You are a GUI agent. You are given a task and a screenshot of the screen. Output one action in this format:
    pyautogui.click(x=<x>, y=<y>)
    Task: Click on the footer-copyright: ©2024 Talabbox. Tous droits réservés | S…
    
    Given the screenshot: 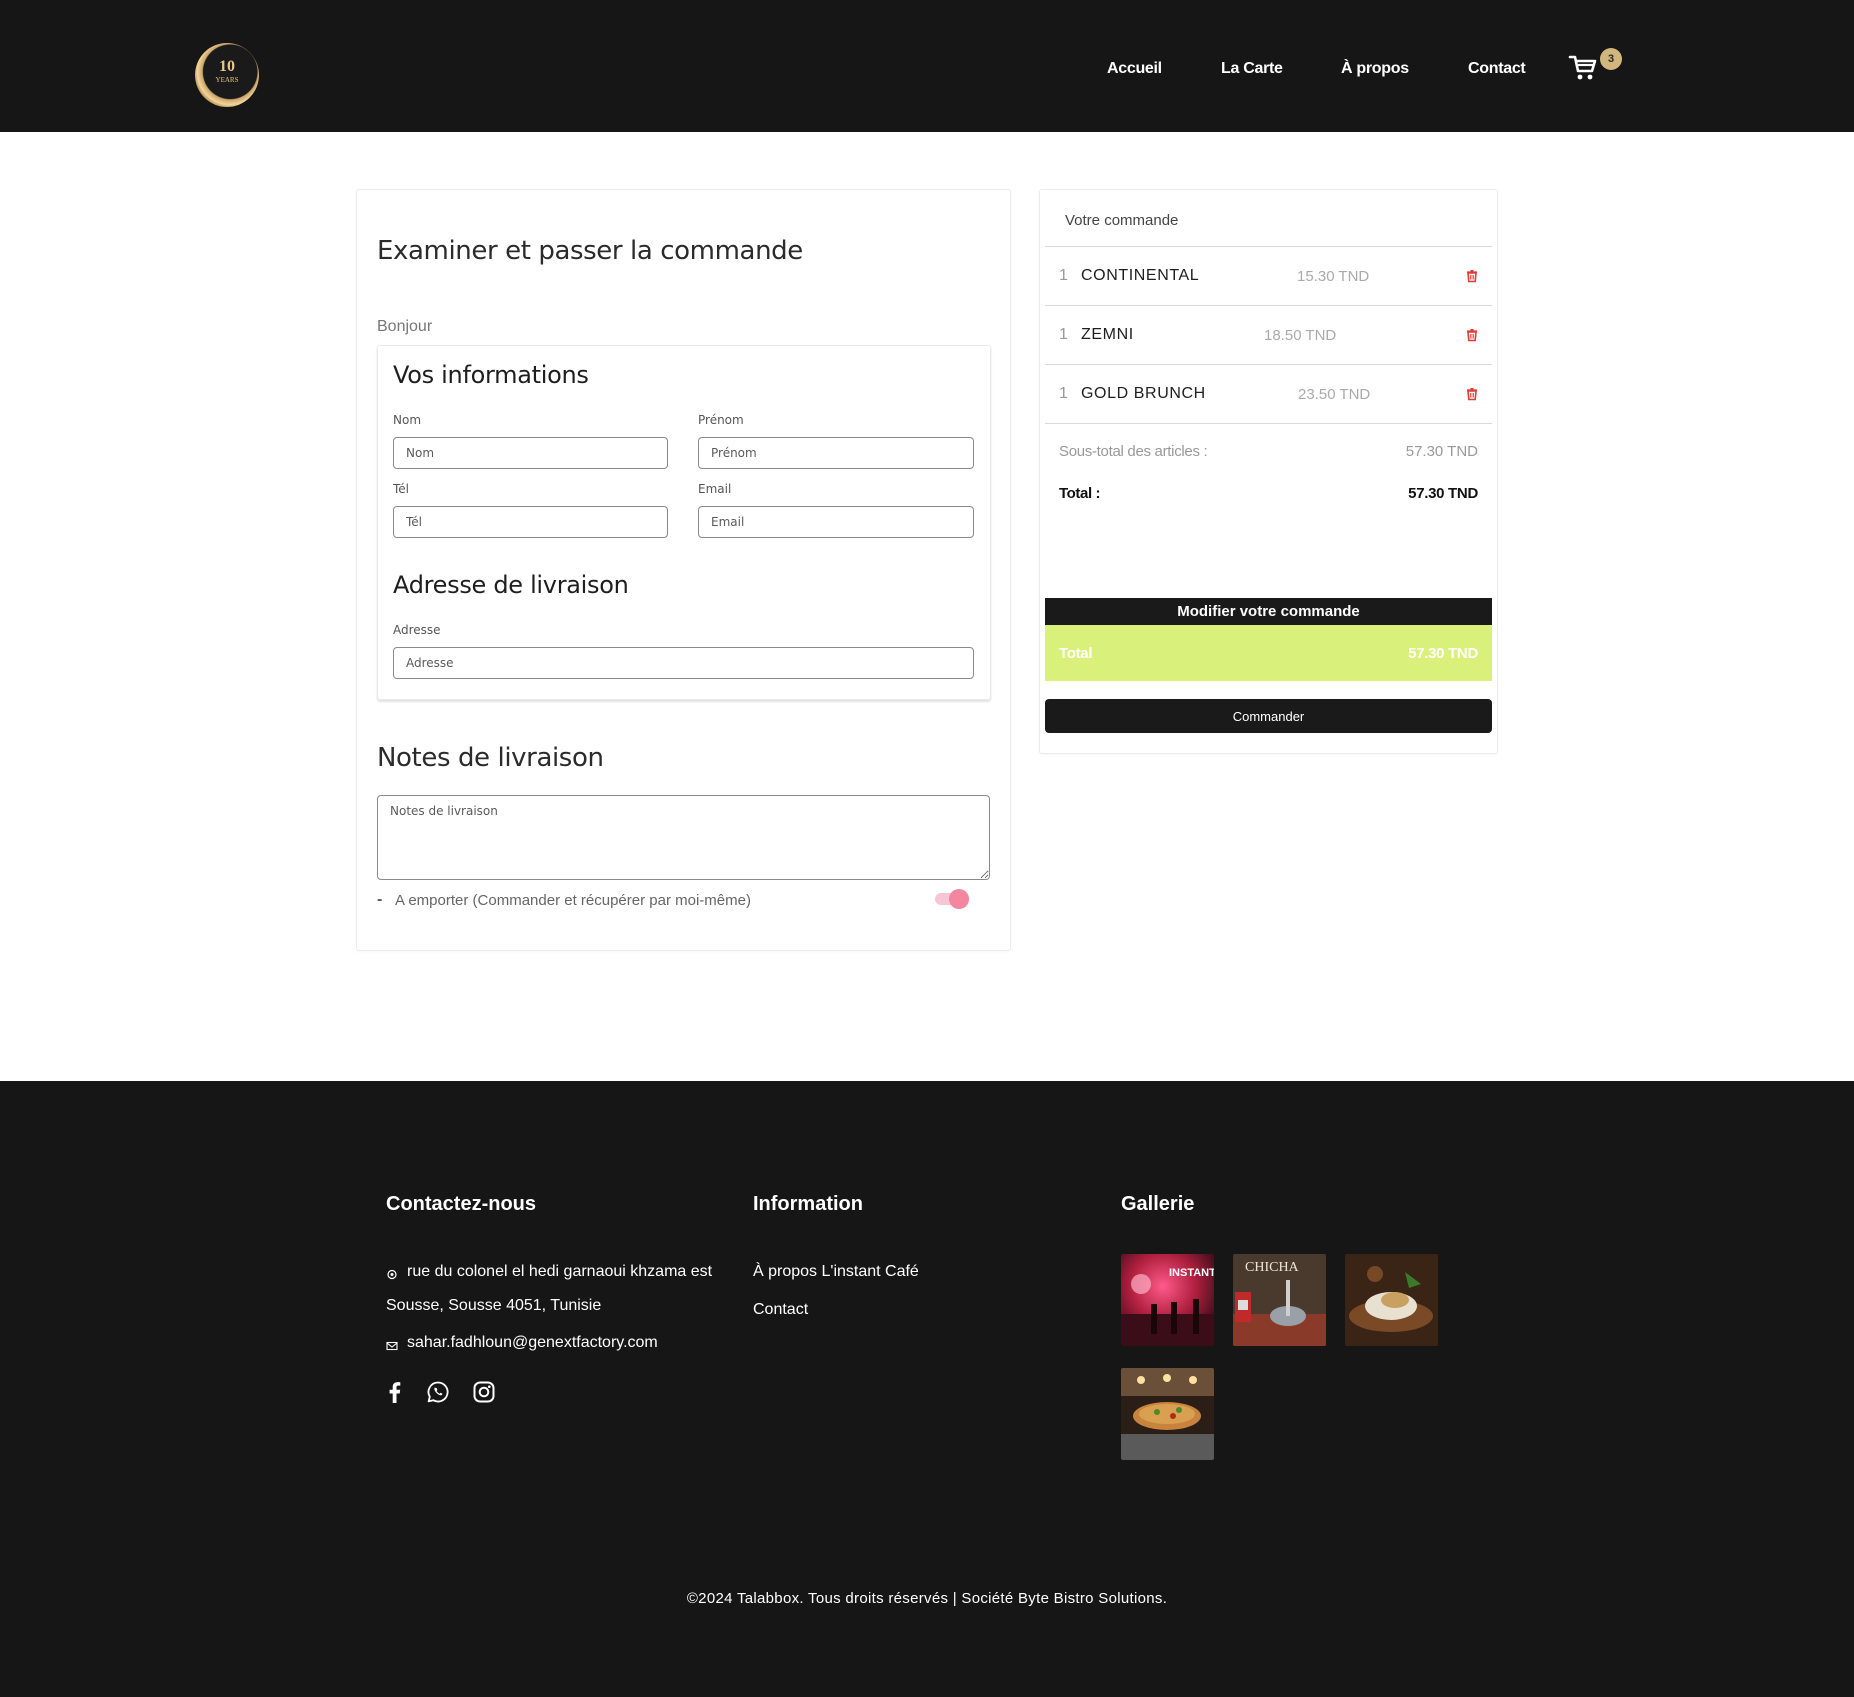 What is the action you would take?
    pyautogui.click(x=927, y=1598)
    